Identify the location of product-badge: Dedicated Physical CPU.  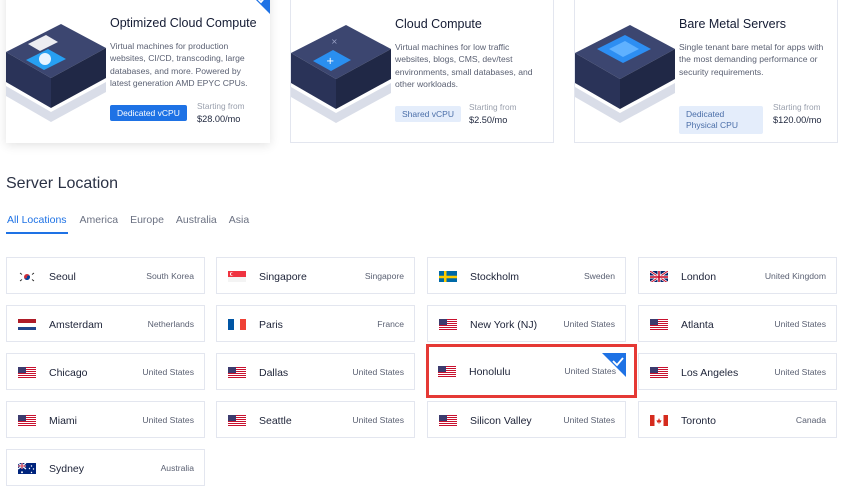
(721, 120).